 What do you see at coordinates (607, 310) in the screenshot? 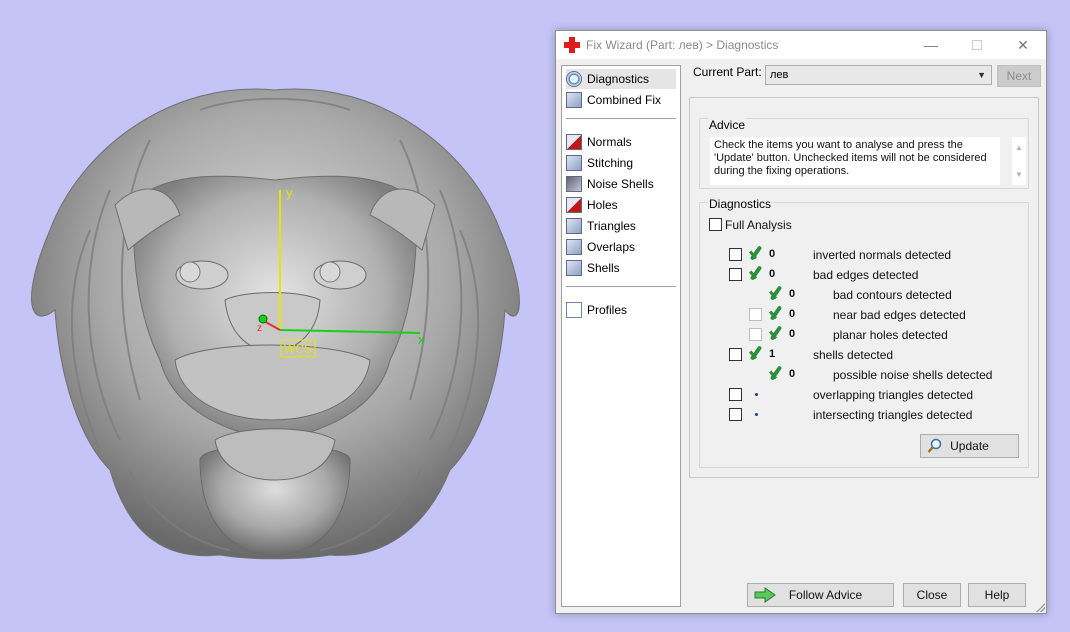
I see `nav-item-label: Profiles` at bounding box center [607, 310].